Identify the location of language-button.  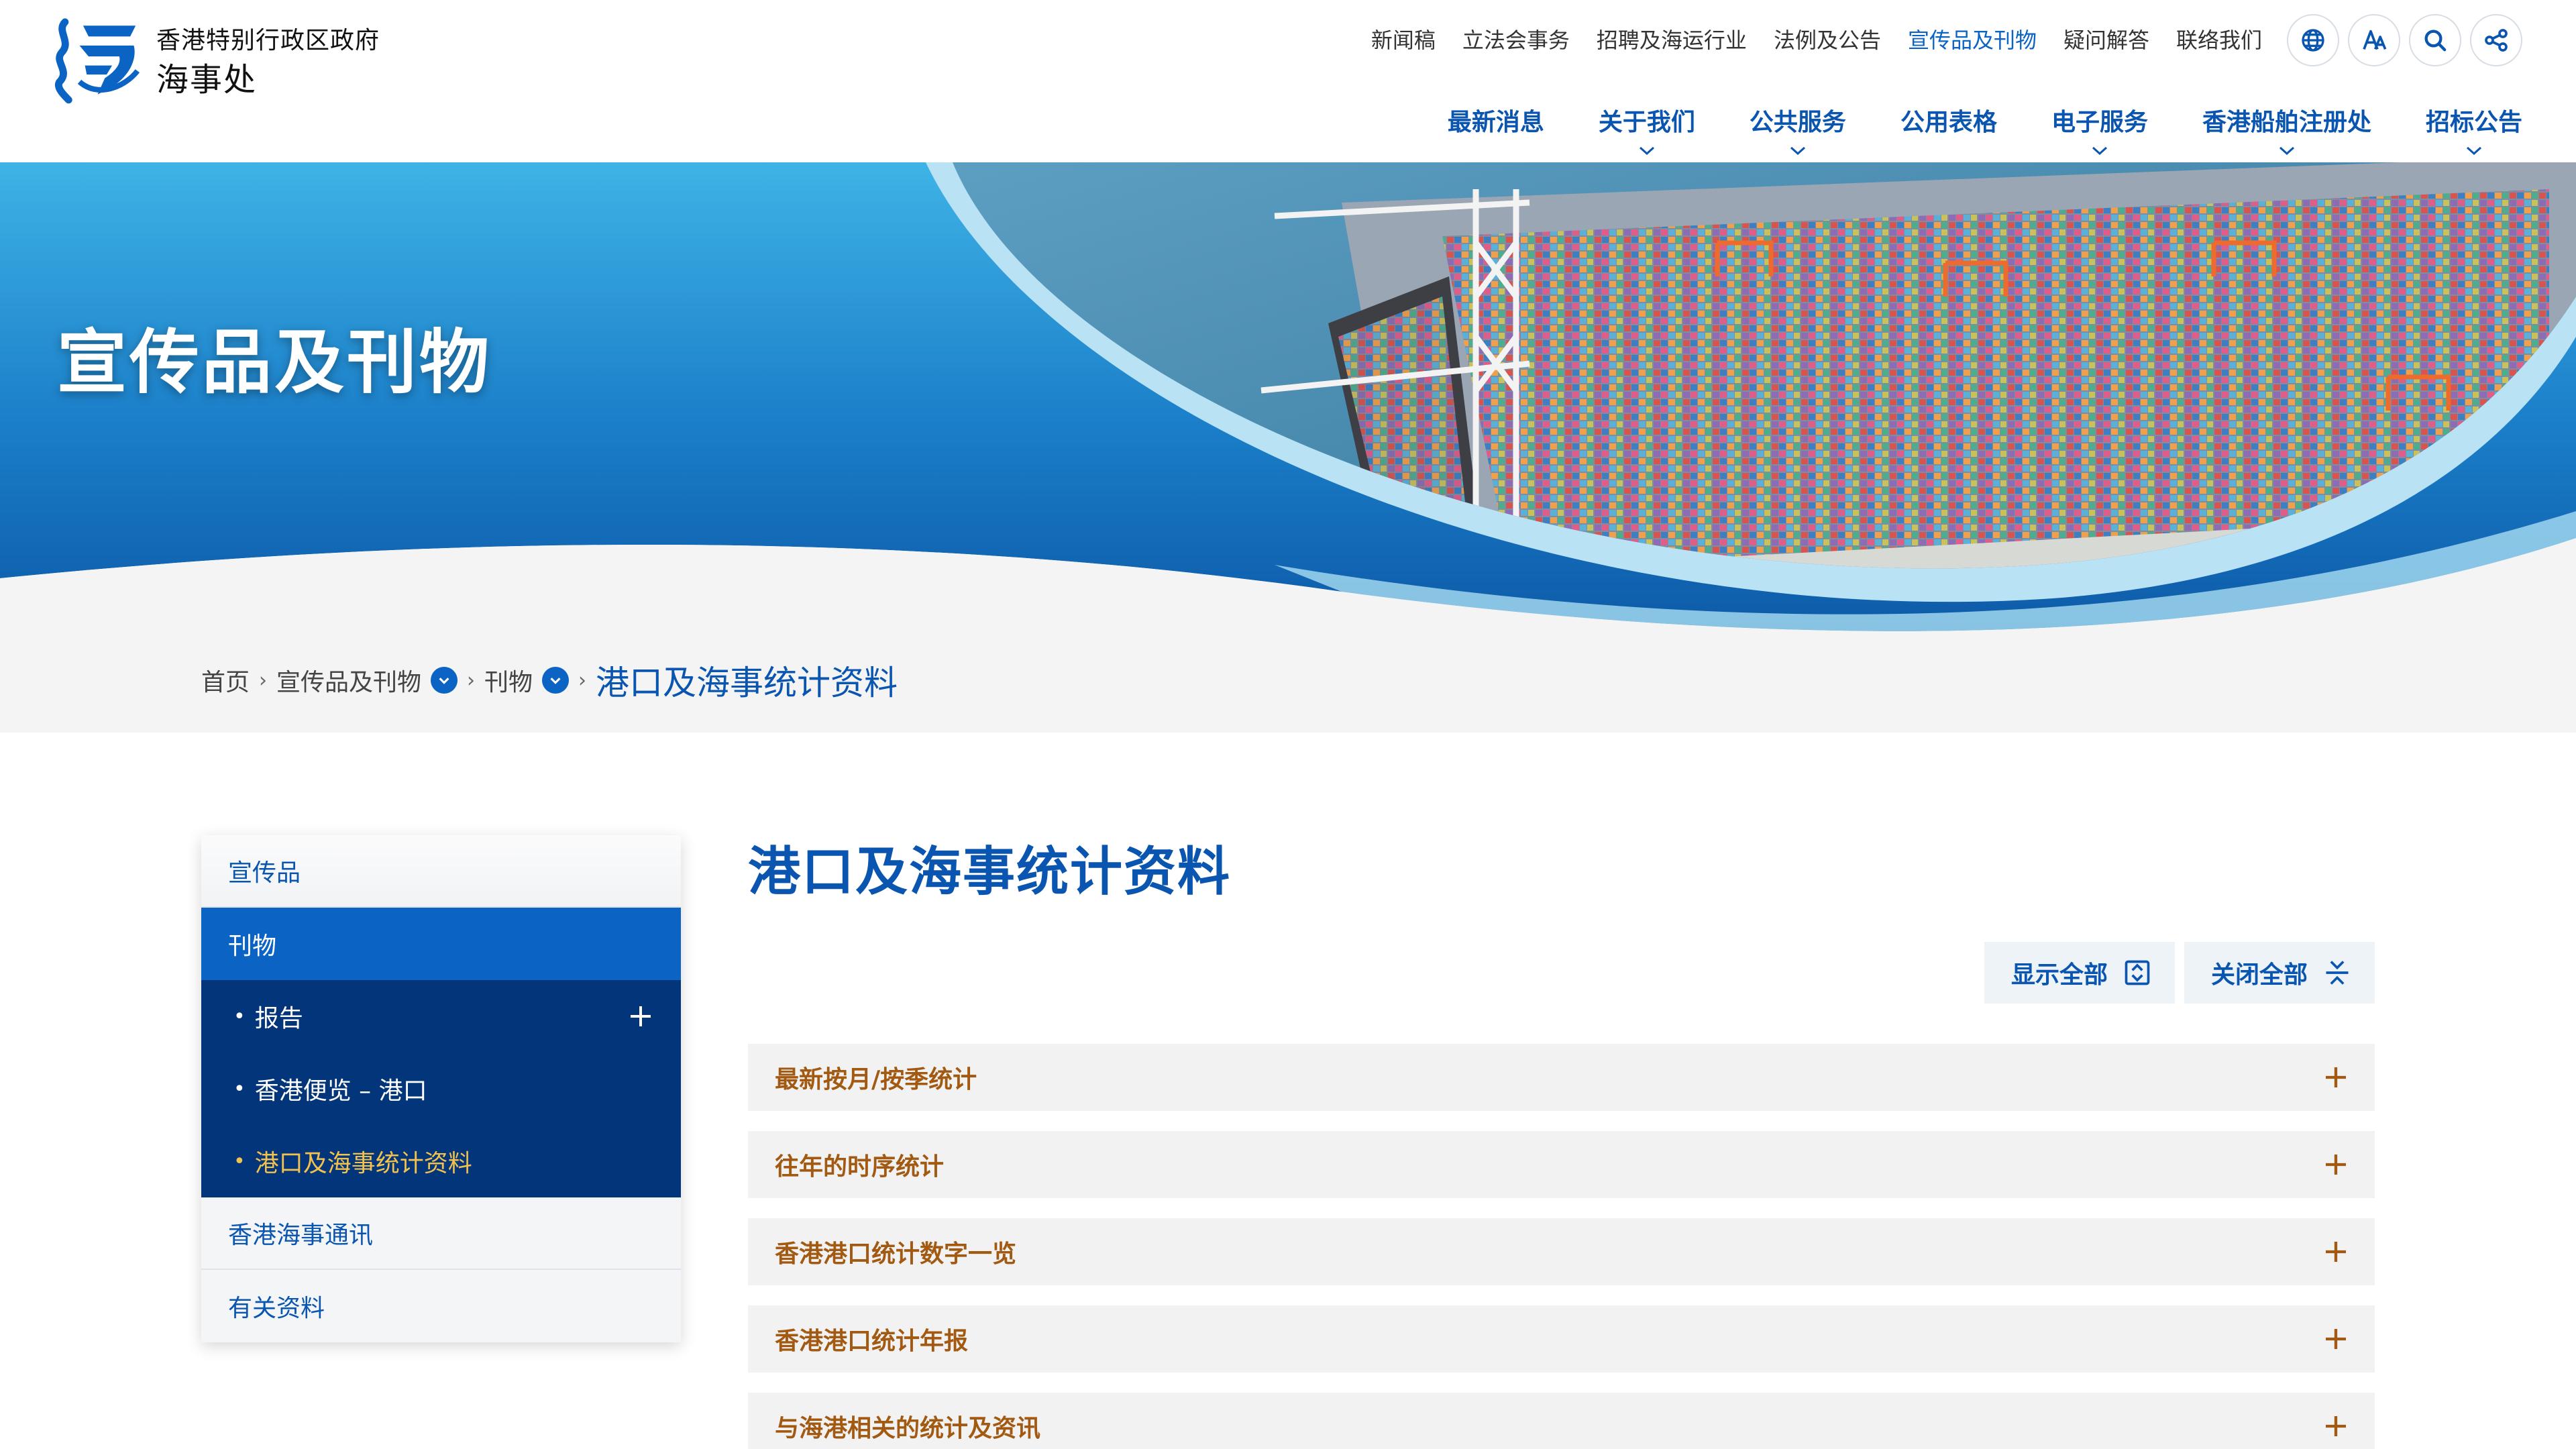
(2313, 40).